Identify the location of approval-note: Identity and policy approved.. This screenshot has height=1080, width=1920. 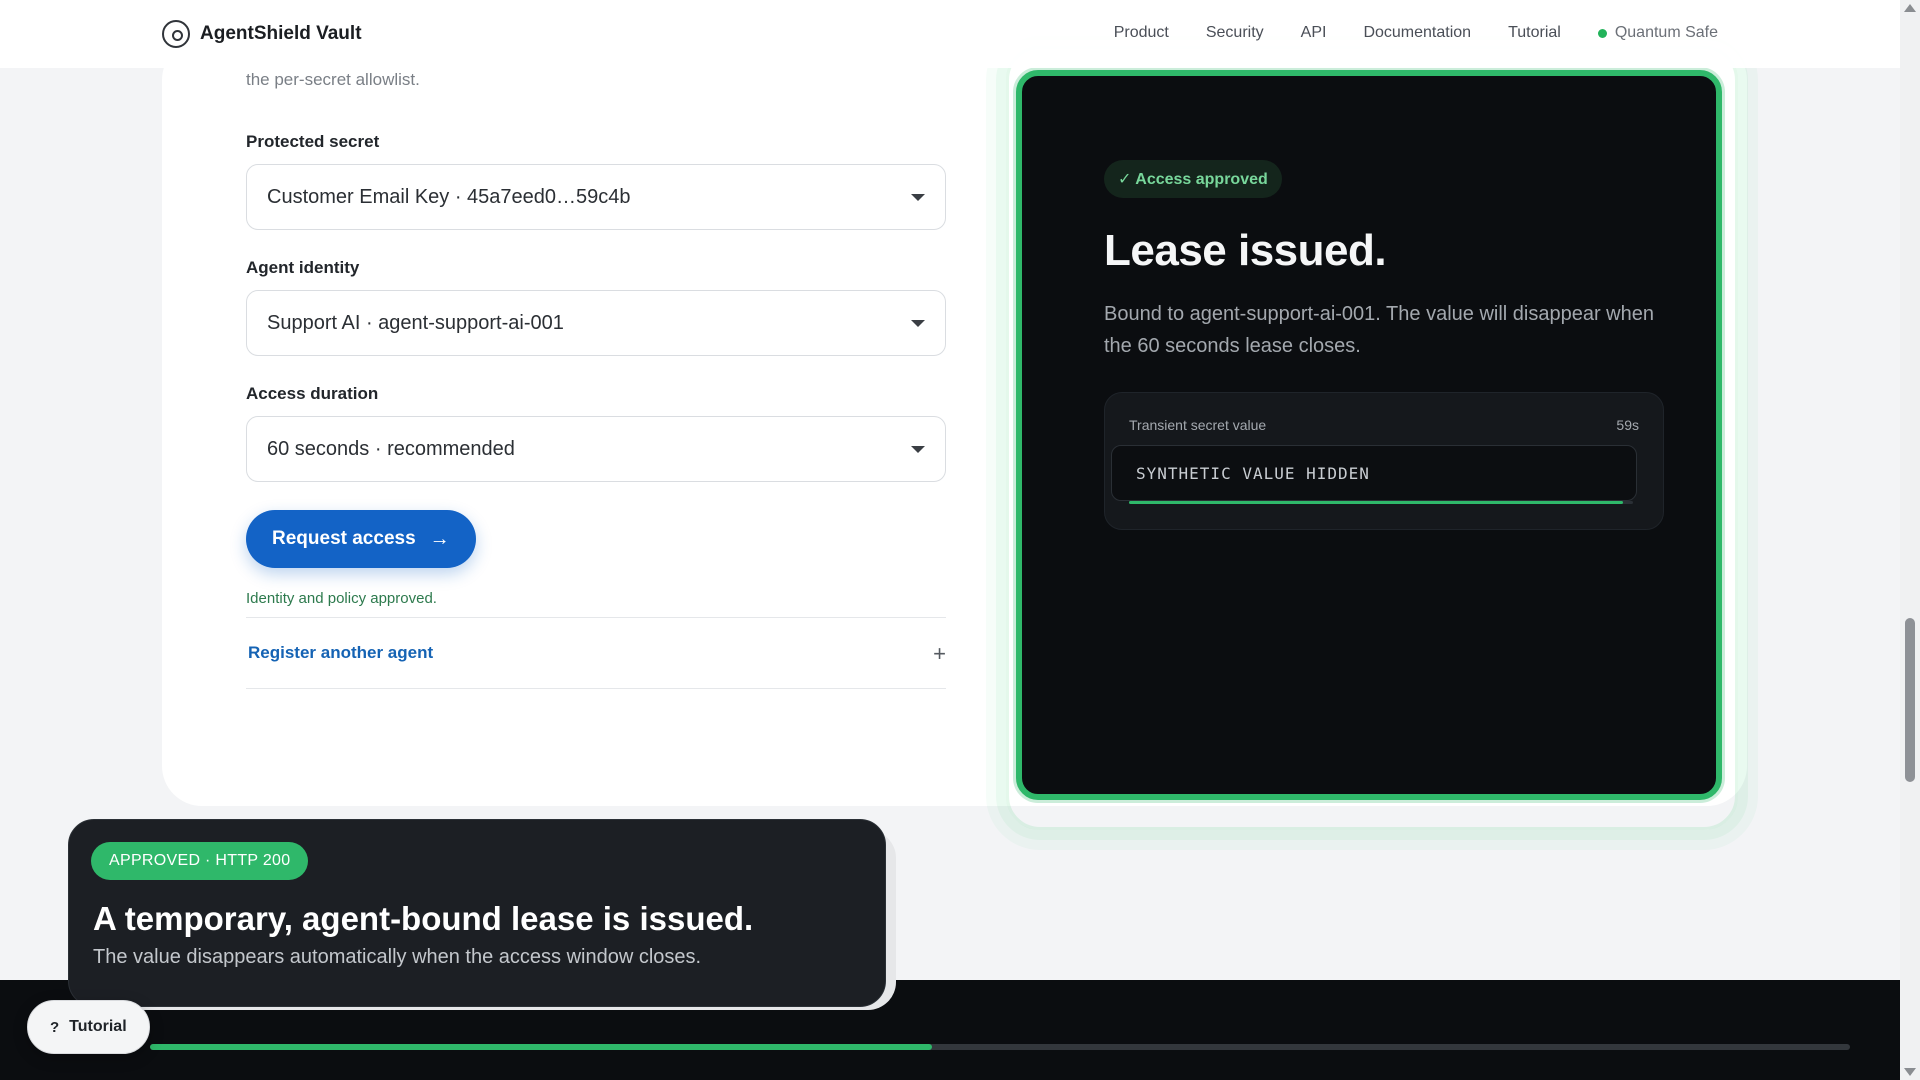
(341, 598).